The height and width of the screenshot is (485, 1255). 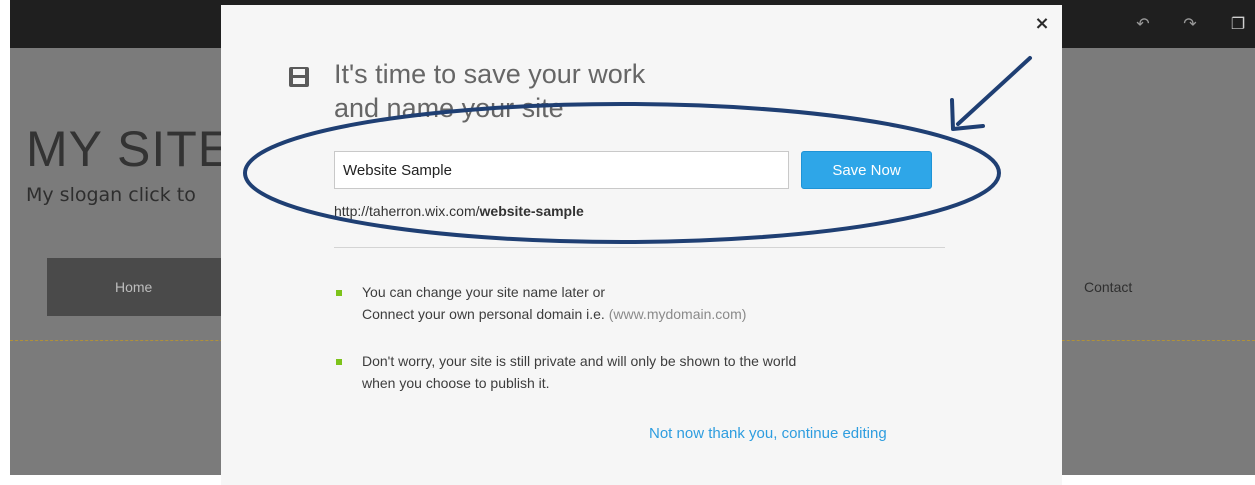 What do you see at coordinates (299, 77) in the screenshot?
I see `floppy-disk-icon` at bounding box center [299, 77].